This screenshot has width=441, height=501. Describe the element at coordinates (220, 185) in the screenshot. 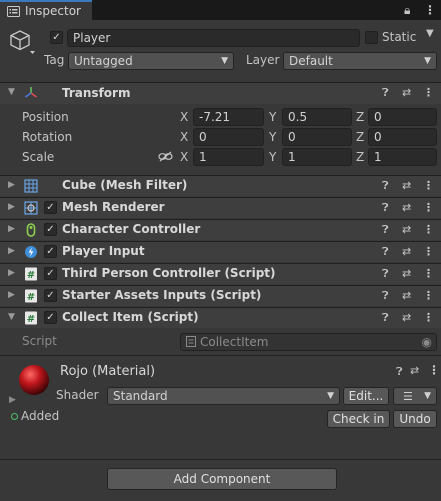

I see `component-mesh-filter: ▶ Cube (Mesh Filter) ❓︎ ⇄ ⋮` at that location.